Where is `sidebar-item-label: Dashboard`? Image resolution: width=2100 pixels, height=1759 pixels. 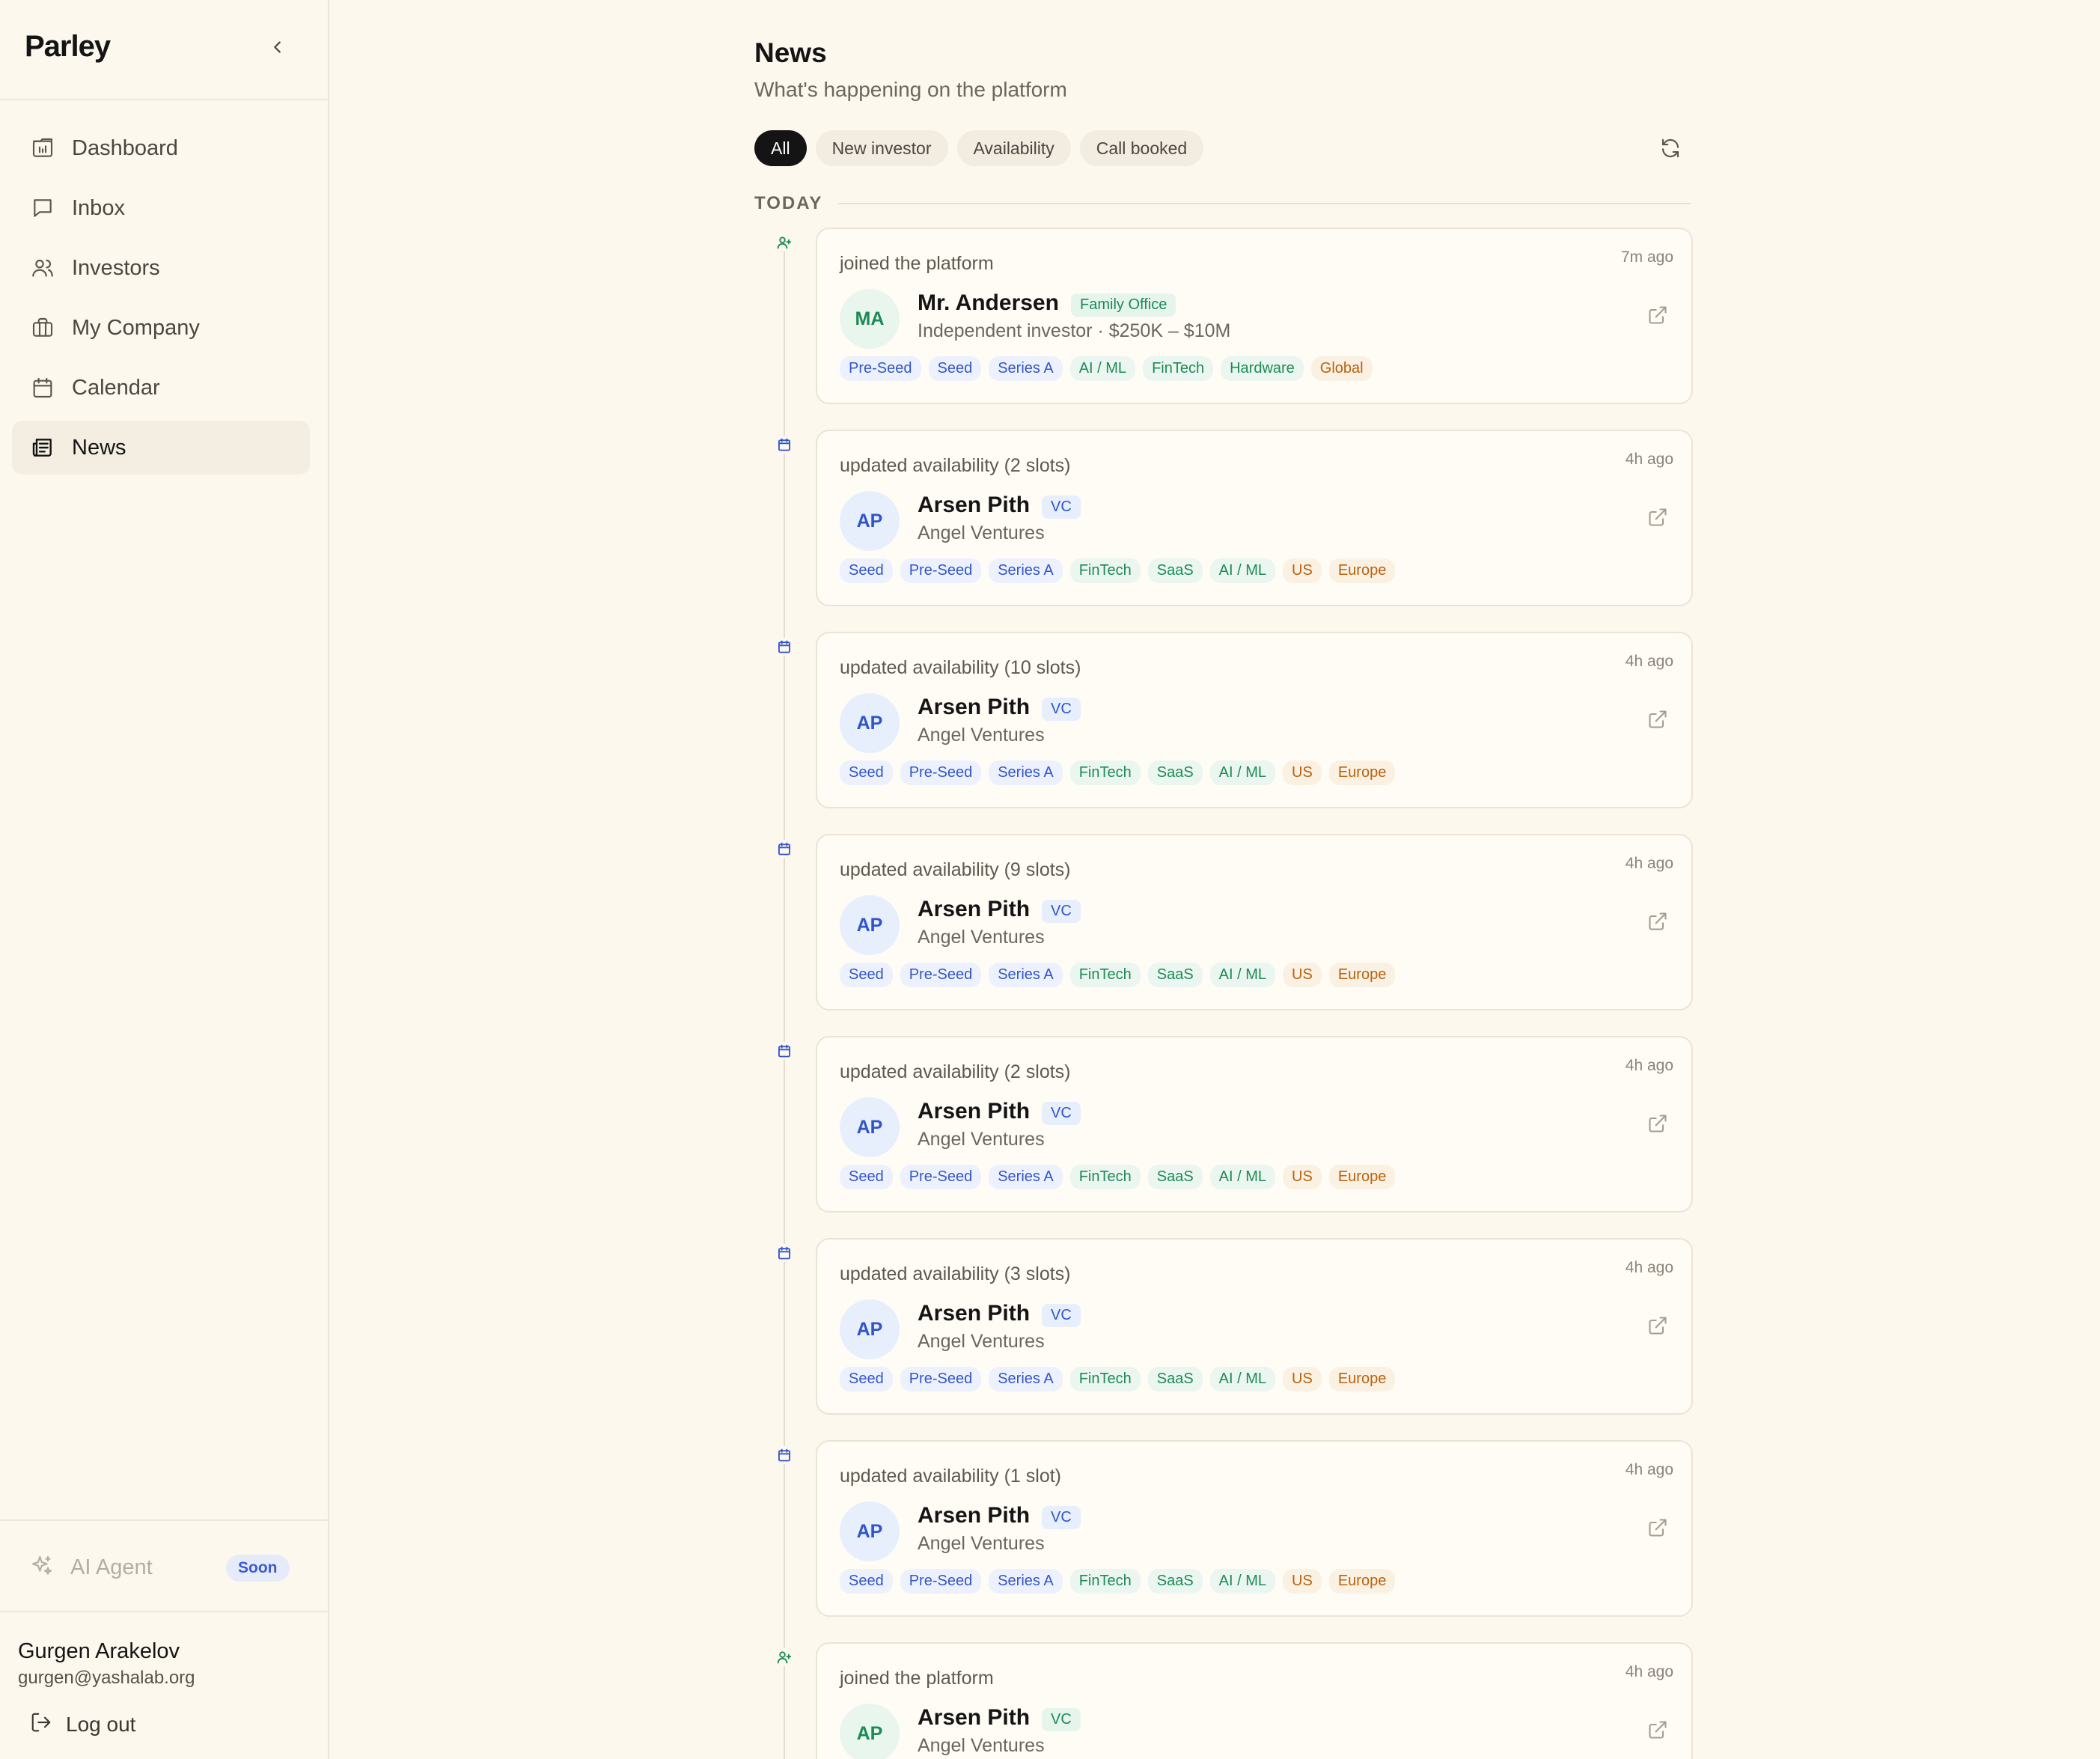
sidebar-item-label: Dashboard is located at coordinates (125, 147).